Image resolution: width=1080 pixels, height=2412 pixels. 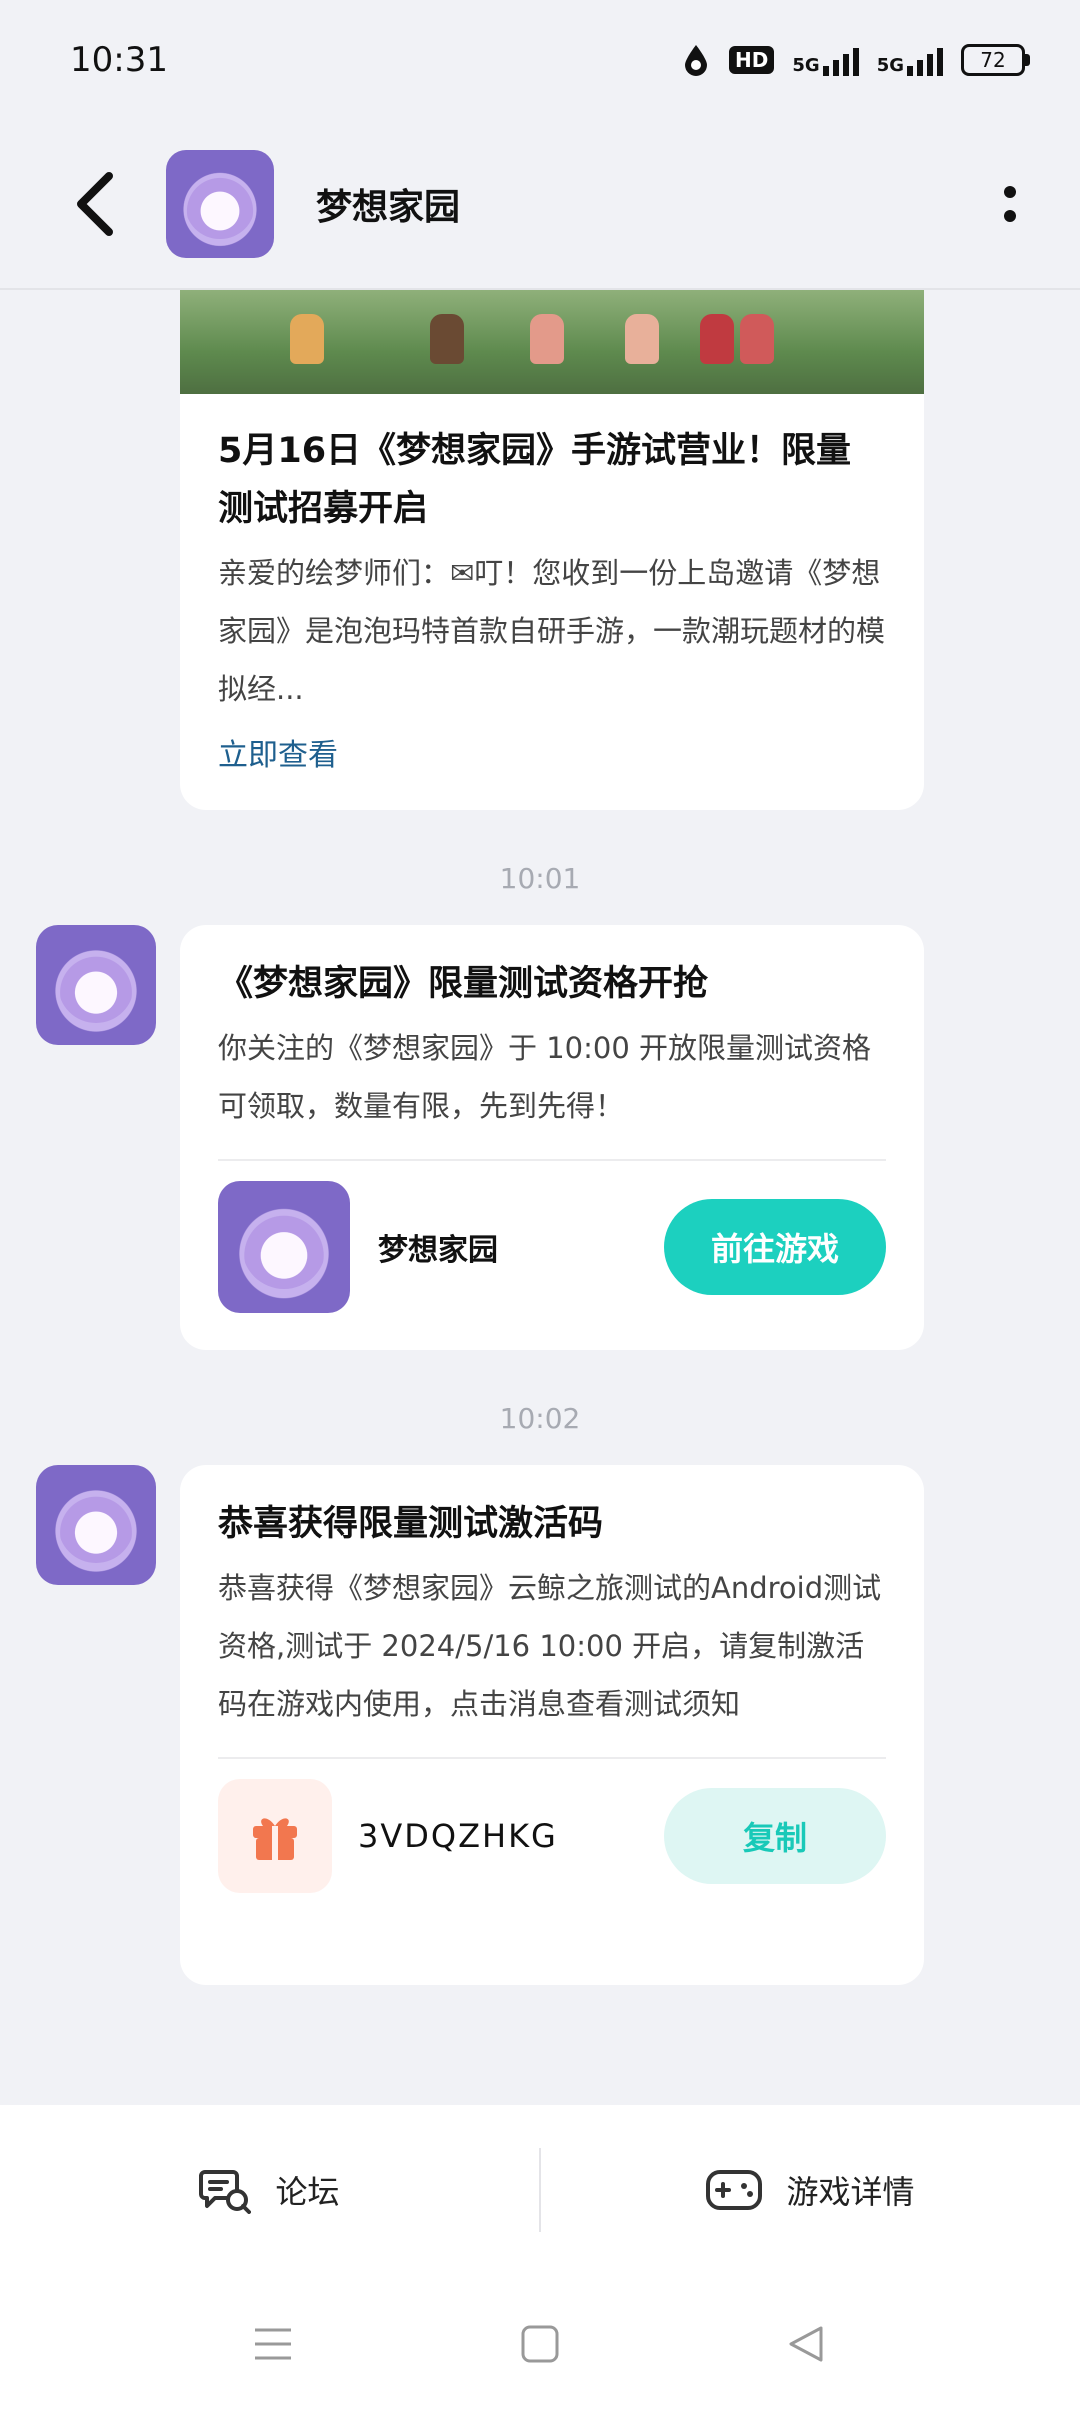 I want to click on tab-game-details-label: 游戏详情, so click(x=850, y=2192).